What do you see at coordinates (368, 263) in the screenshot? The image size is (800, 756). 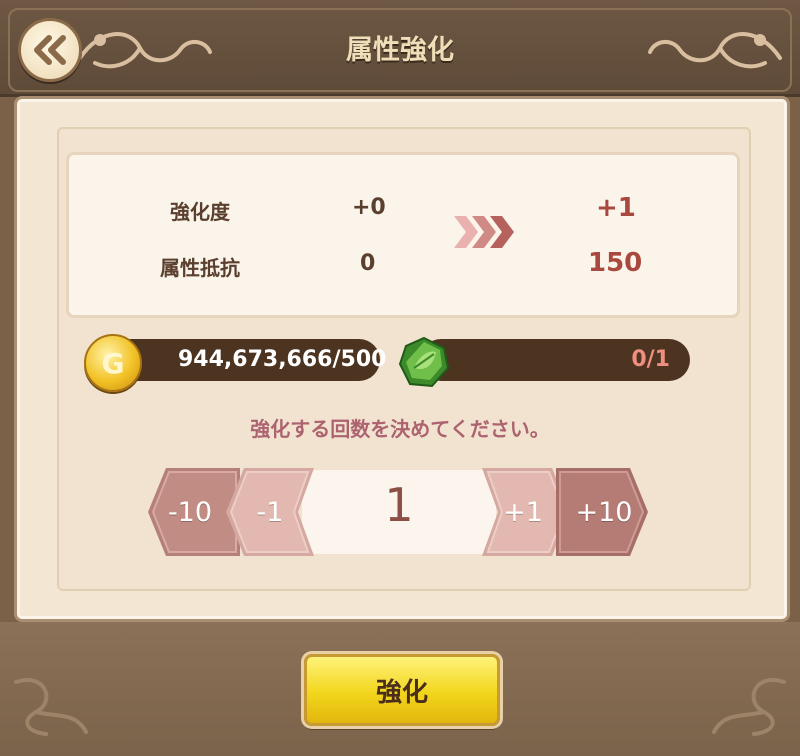 I see `attribute-resist-current: 0` at bounding box center [368, 263].